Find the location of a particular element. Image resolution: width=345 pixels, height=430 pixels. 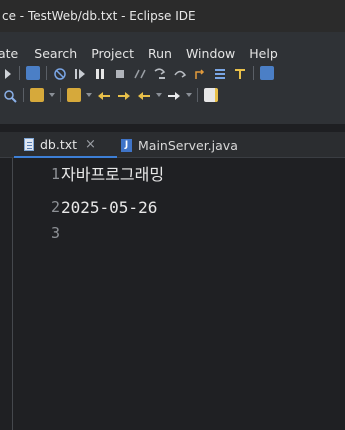

secondary-toolbar is located at coordinates (172, 95).